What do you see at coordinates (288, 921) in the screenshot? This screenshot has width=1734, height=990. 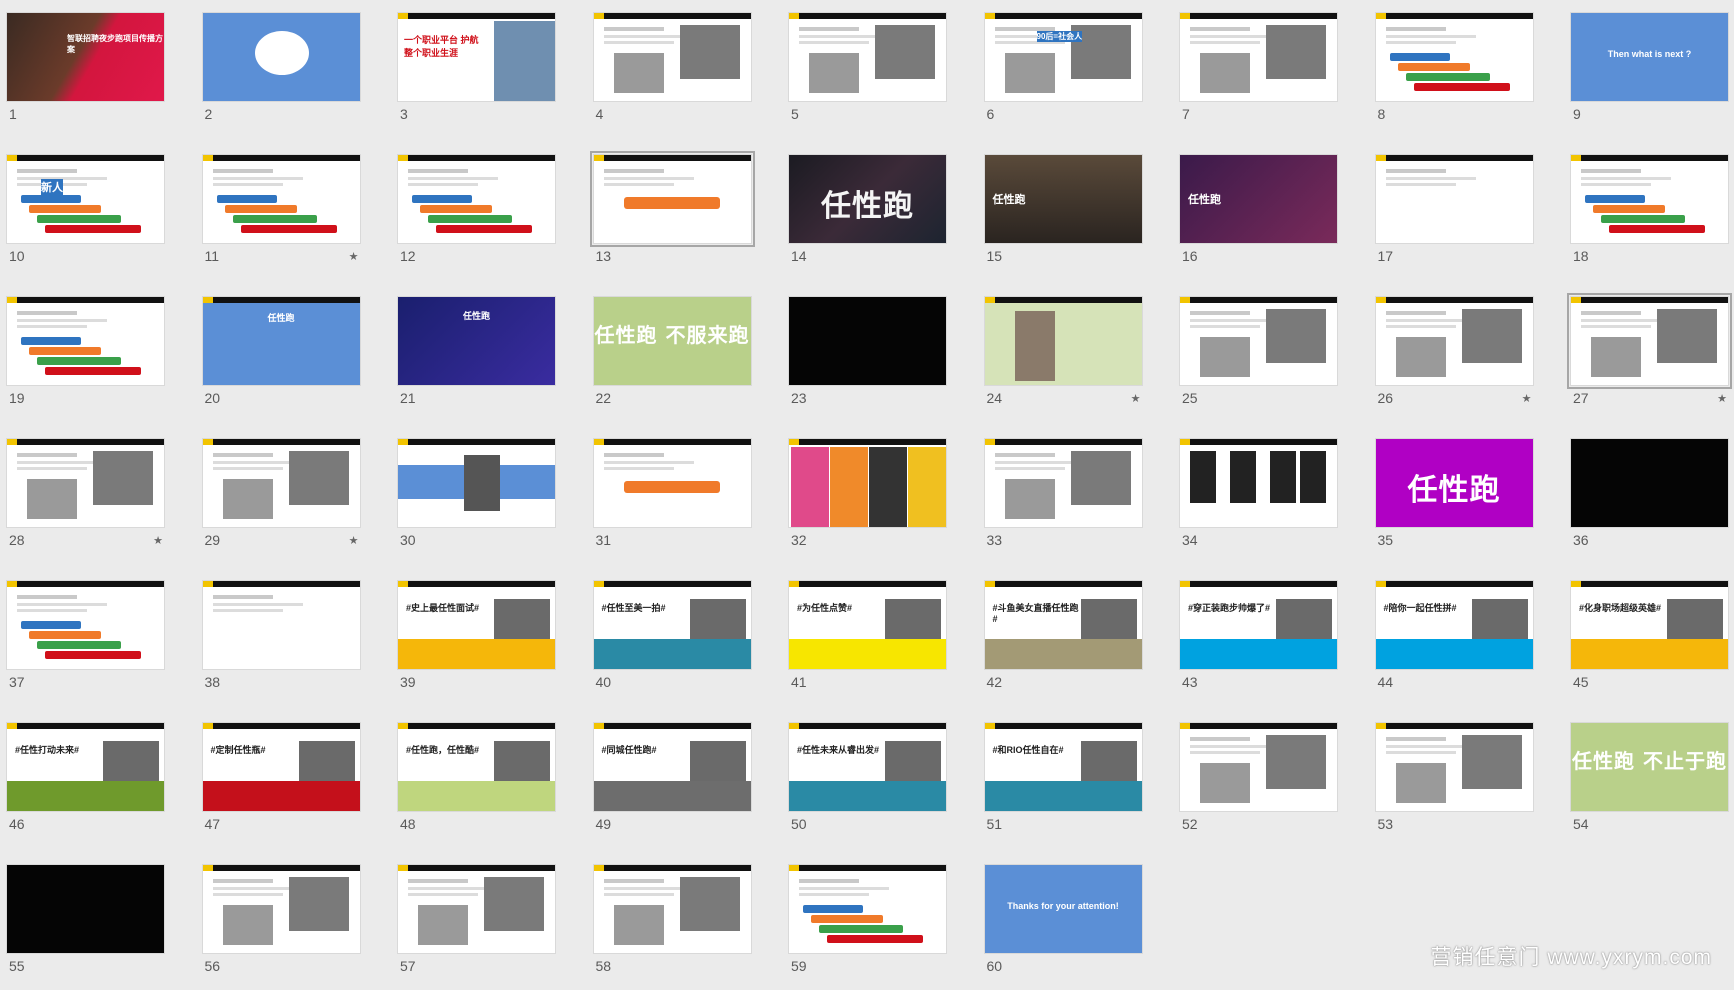 I see `slide-thumbnail-56: 56` at bounding box center [288, 921].